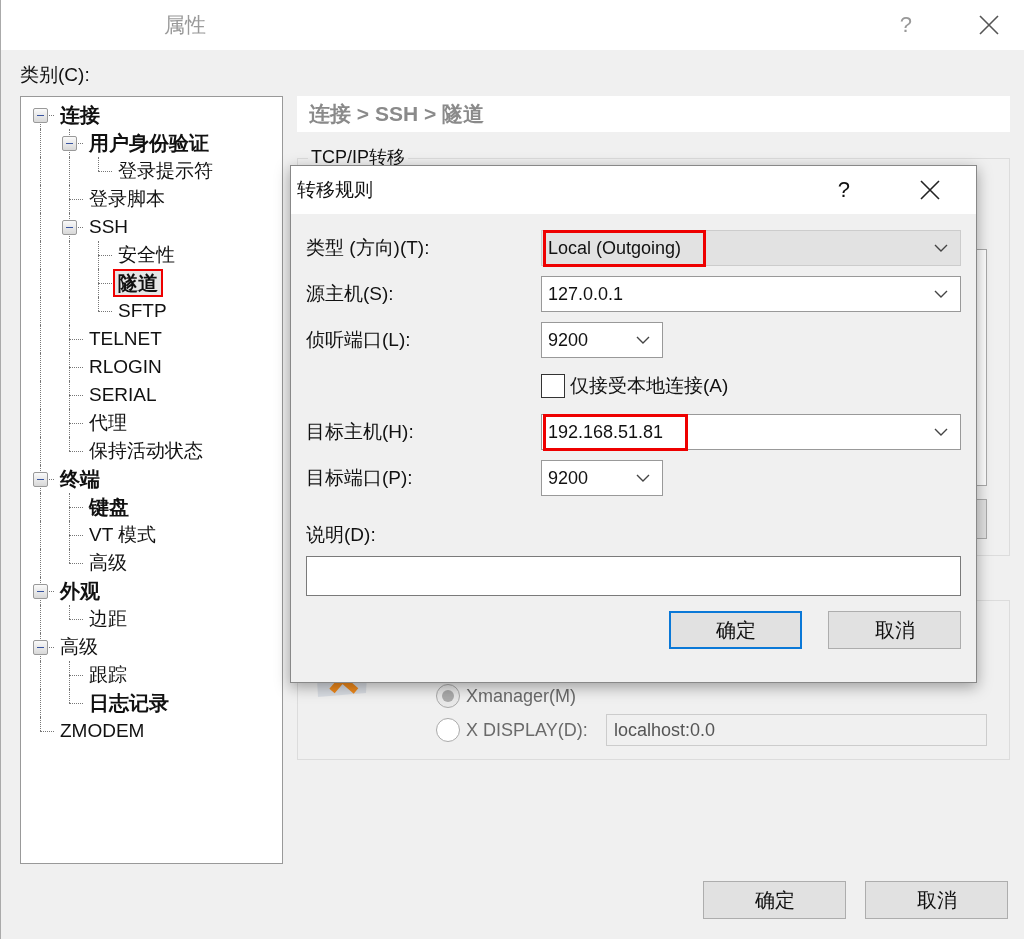  I want to click on tree-item: 保持活动状态, so click(146, 451).